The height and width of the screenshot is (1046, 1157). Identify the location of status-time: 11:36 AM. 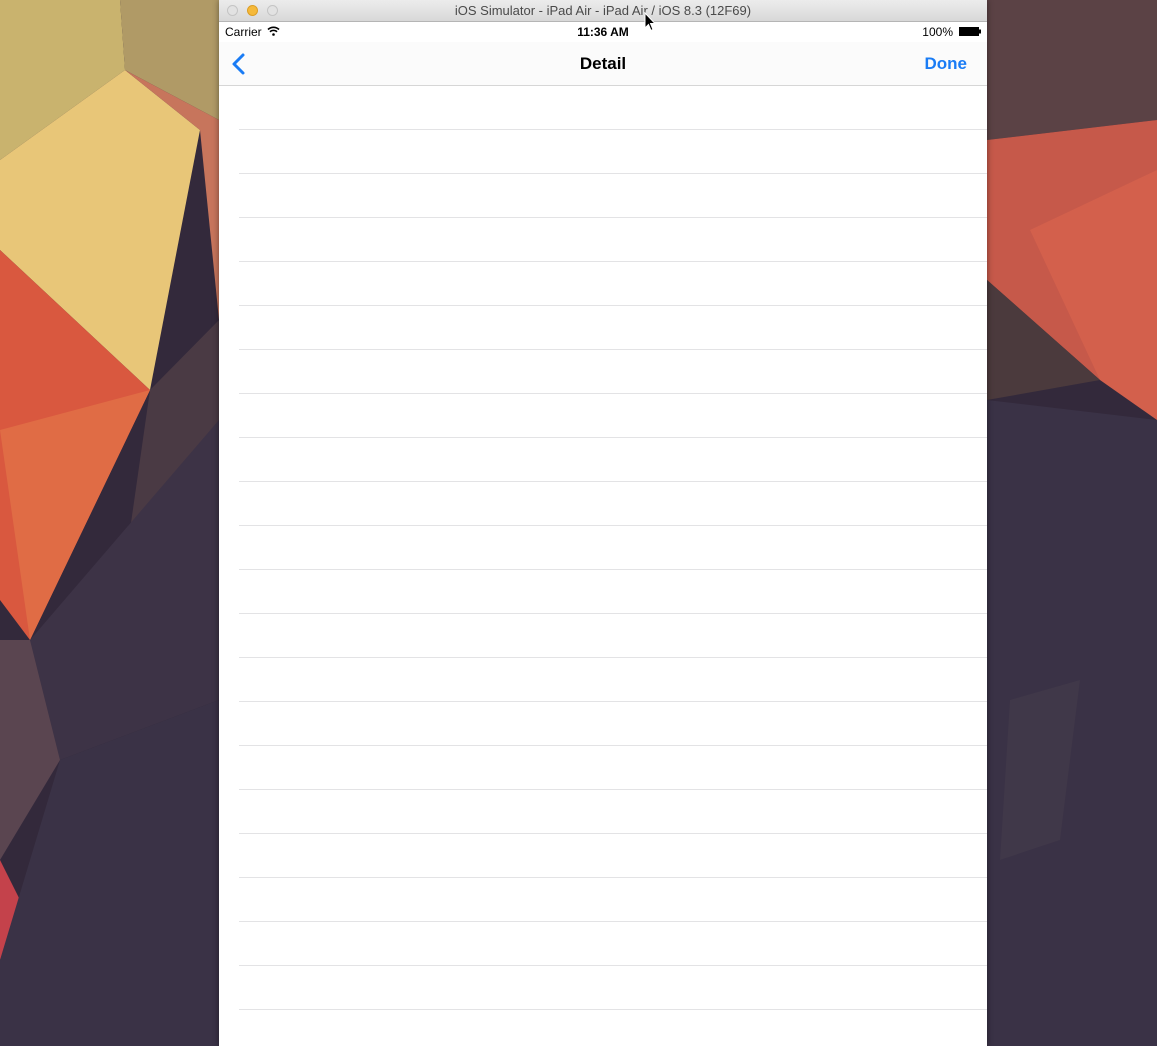
(603, 32).